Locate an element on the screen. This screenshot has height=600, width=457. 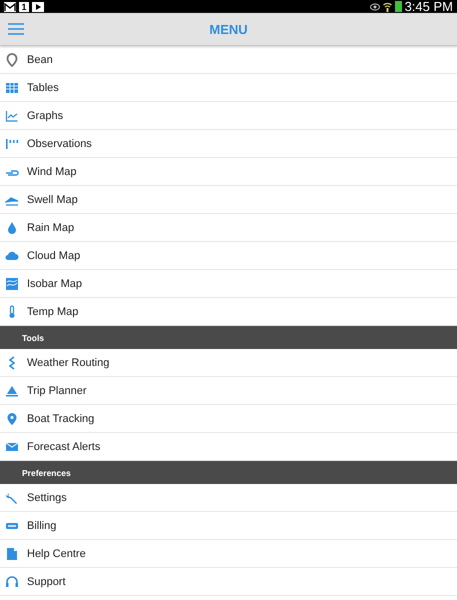
menu-icon is located at coordinates (16, 29).